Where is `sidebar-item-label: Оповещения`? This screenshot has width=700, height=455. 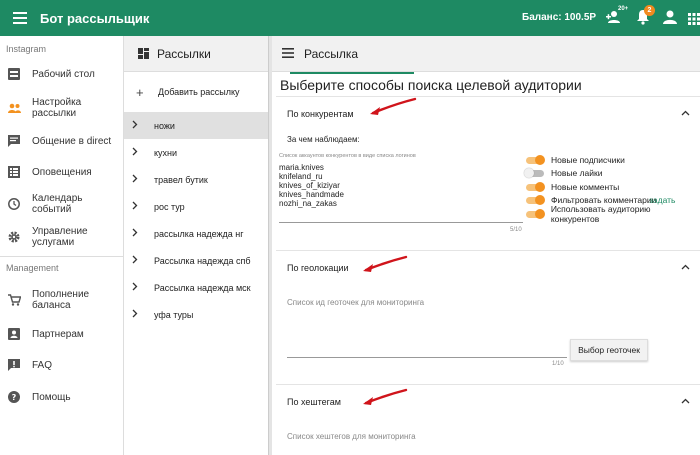 sidebar-item-label: Оповещения is located at coordinates (62, 172).